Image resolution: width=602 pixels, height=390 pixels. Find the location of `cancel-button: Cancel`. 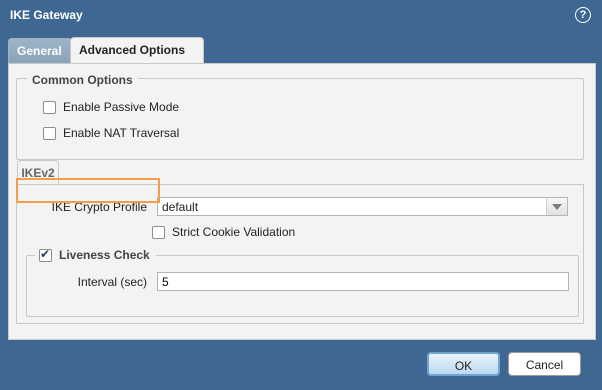

cancel-button: Cancel is located at coordinates (544, 364).